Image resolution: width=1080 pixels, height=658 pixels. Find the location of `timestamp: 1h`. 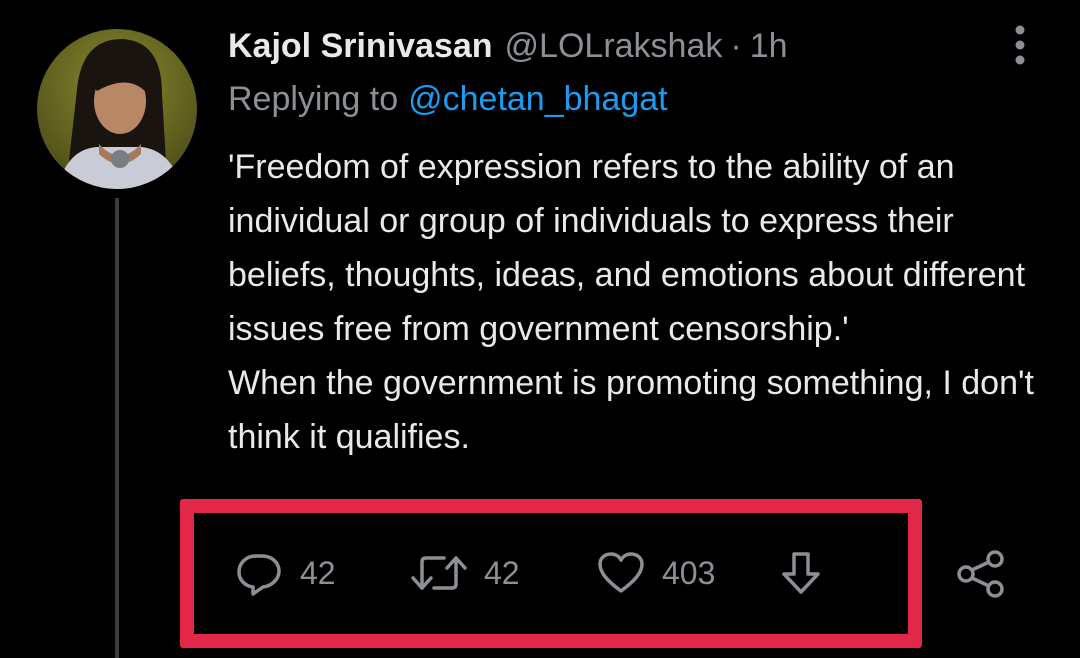

timestamp: 1h is located at coordinates (769, 46).